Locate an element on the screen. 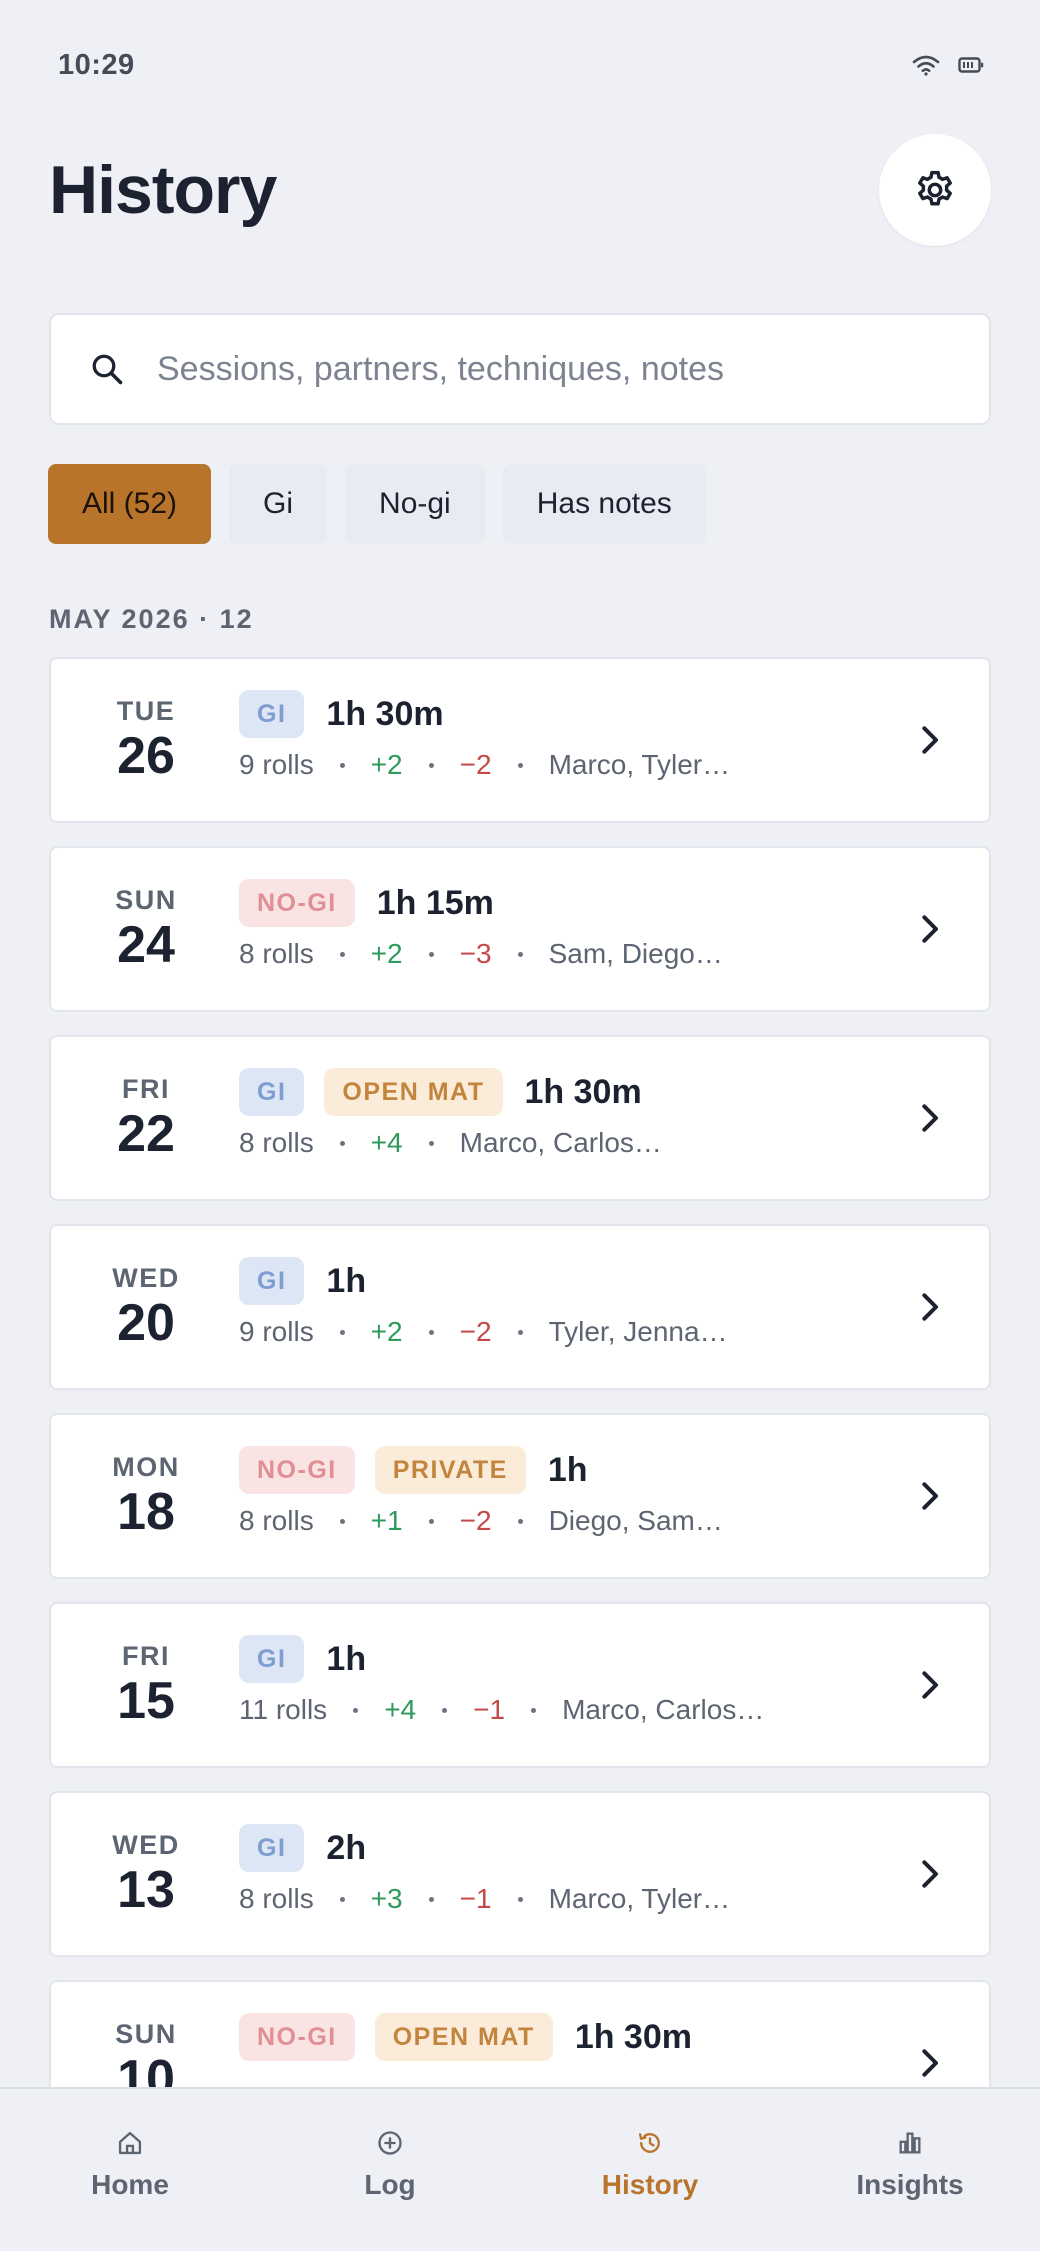  chip-label: No-gi is located at coordinates (415, 503).